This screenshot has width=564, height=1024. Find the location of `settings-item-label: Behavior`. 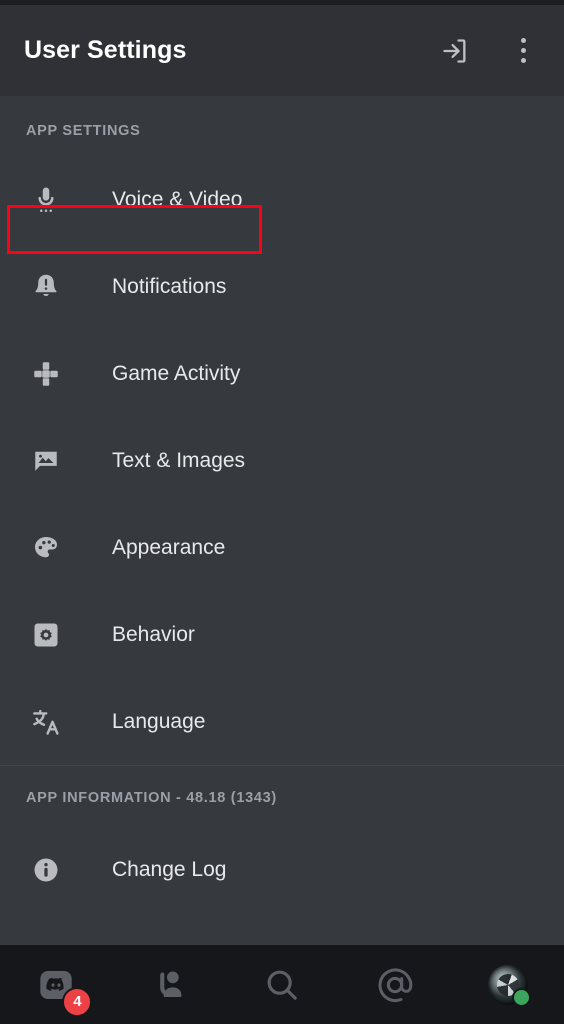

settings-item-label: Behavior is located at coordinates (153, 634).